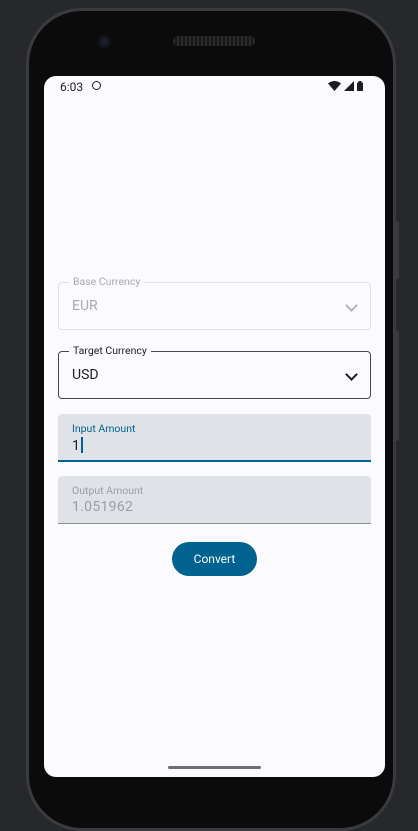 Image resolution: width=418 pixels, height=831 pixels. Describe the element at coordinates (397, 386) in the screenshot. I see `volume-button` at that location.